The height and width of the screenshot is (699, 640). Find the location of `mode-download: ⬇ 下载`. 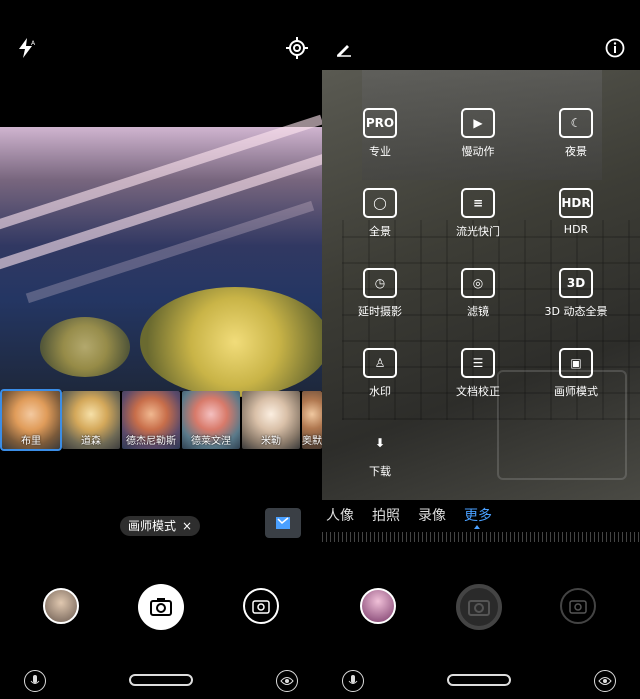

mode-download: ⬇ 下载 is located at coordinates (380, 453).